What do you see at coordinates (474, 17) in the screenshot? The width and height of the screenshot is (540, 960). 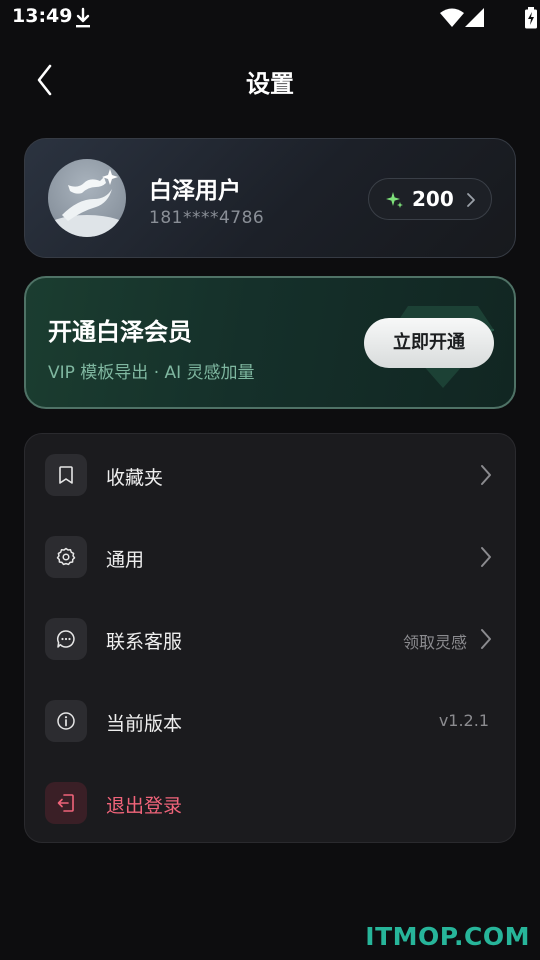 I see `signal-icon` at bounding box center [474, 17].